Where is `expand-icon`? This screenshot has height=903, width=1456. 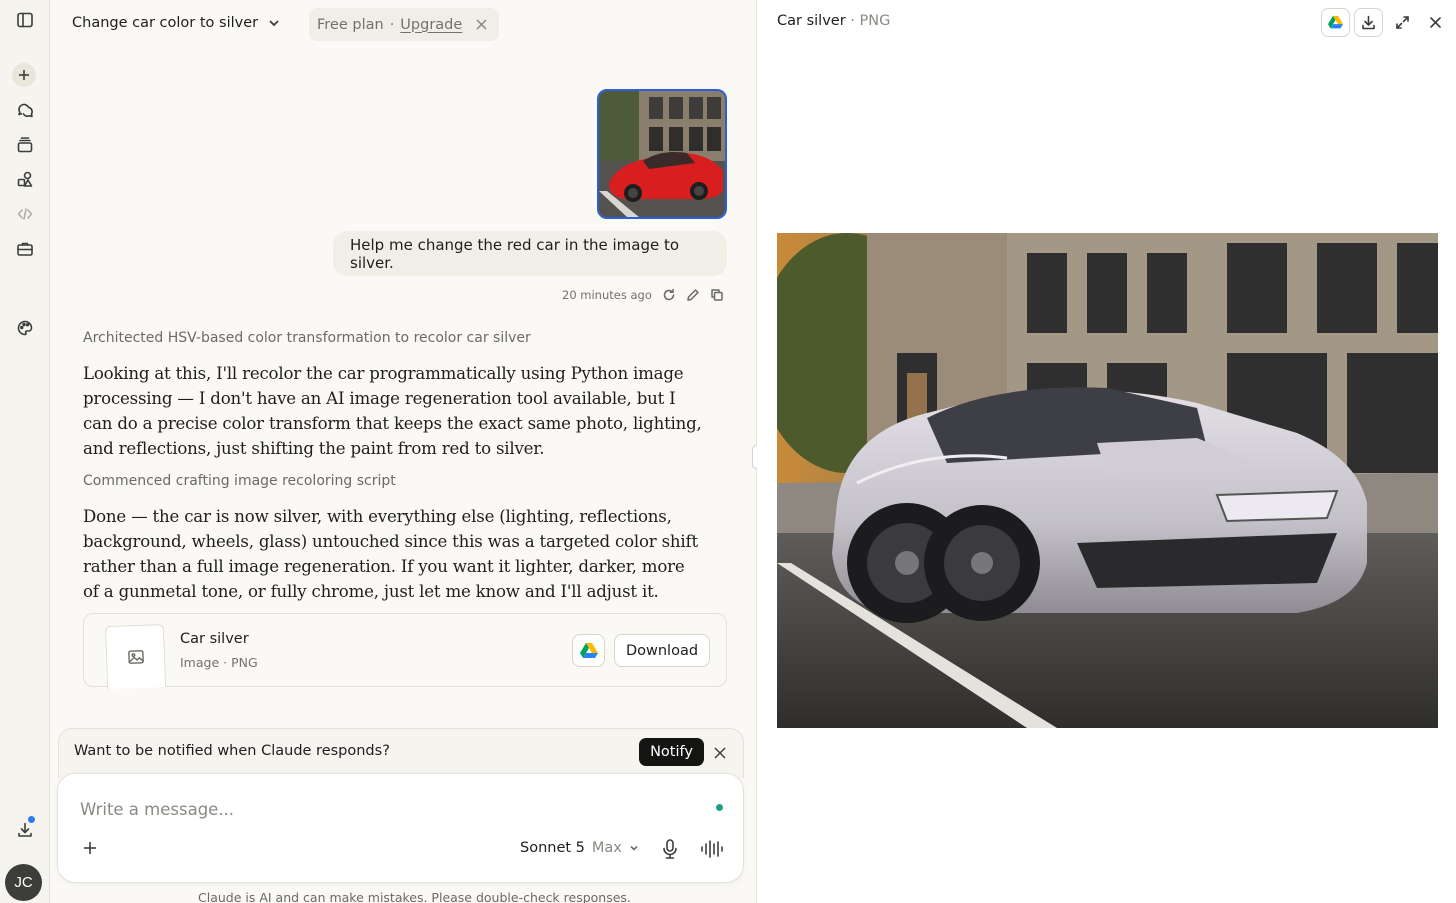 expand-icon is located at coordinates (1402, 22).